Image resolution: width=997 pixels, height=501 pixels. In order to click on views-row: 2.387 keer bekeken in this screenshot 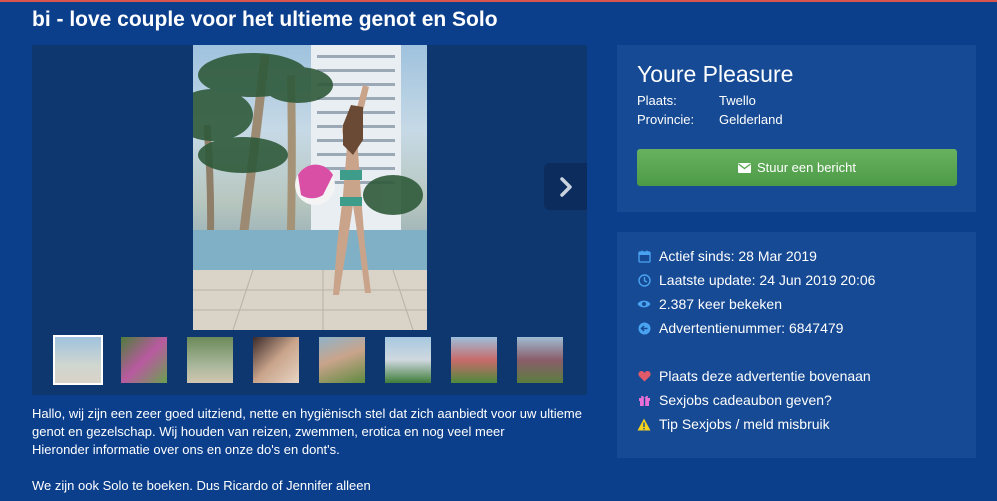, I will do `click(709, 304)`.